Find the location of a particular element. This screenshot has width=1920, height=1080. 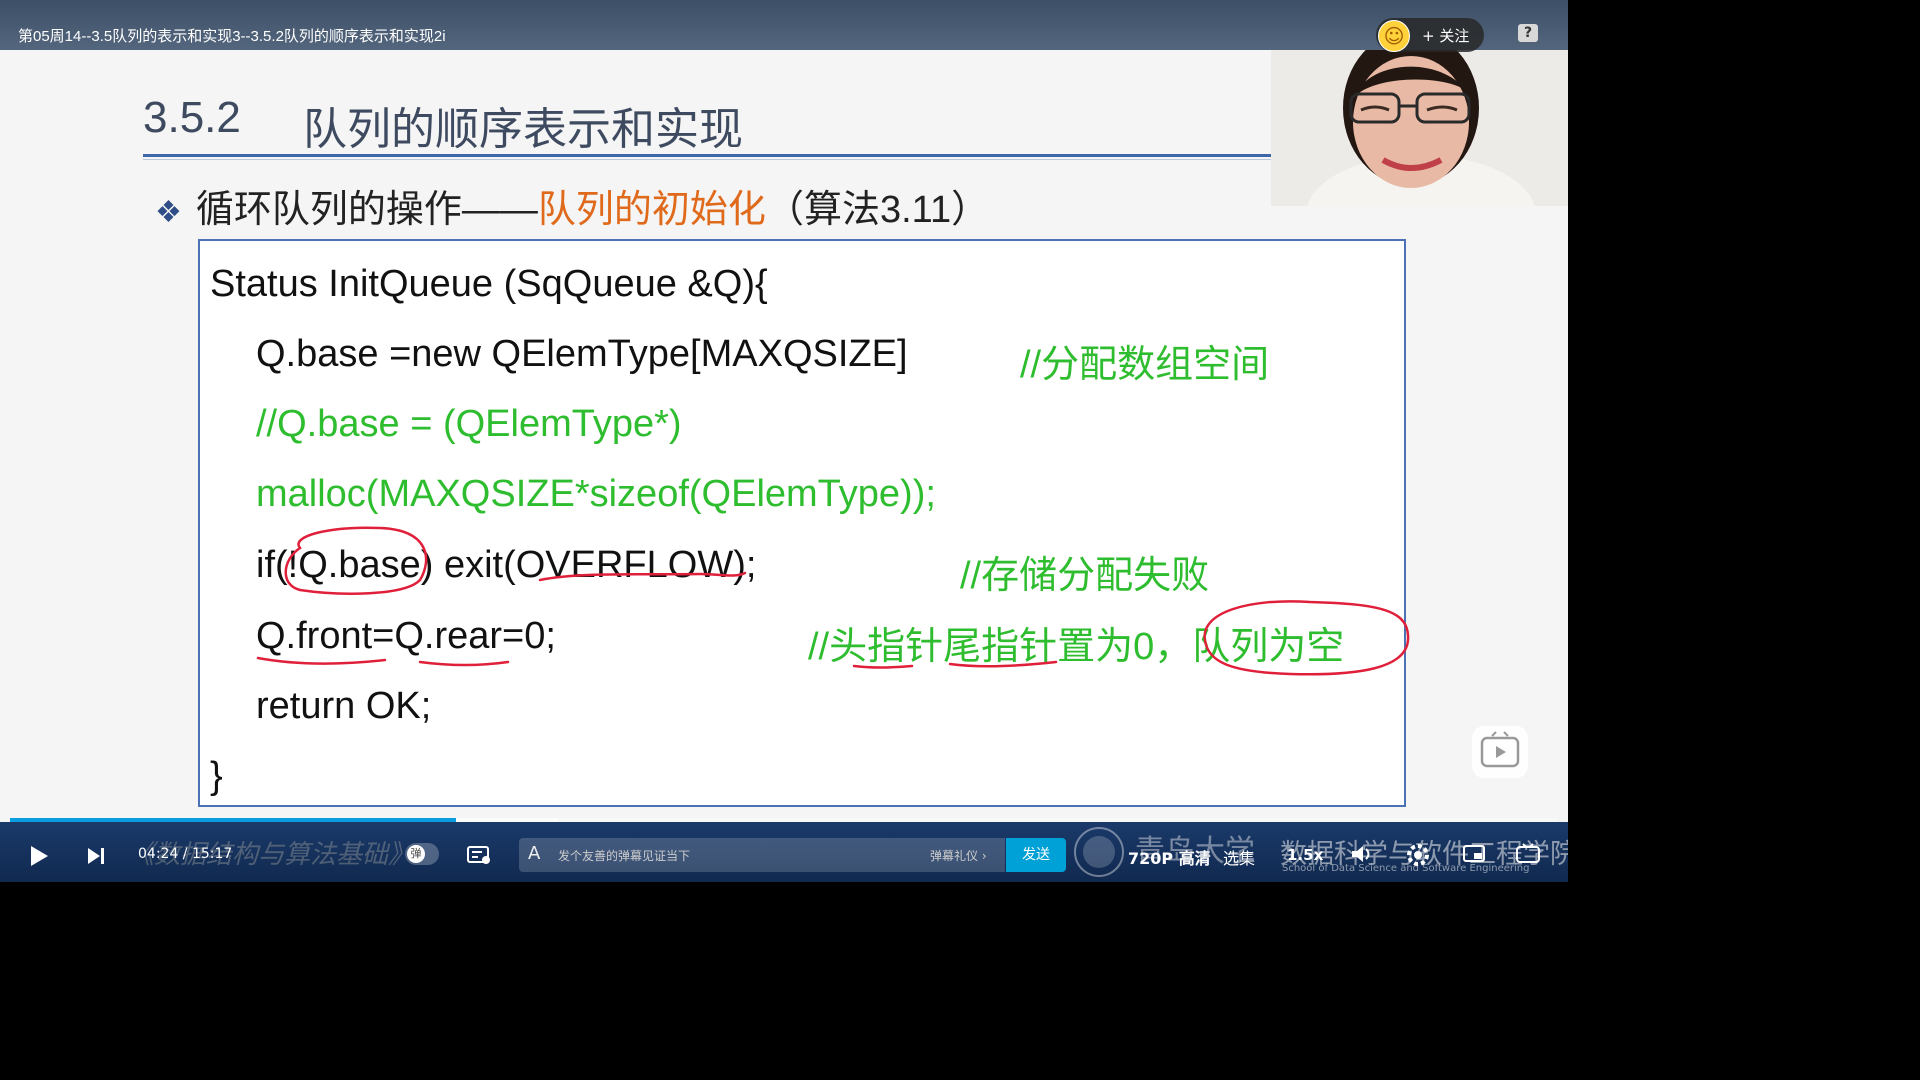

follow-label: + 关注 is located at coordinates (1445, 35).